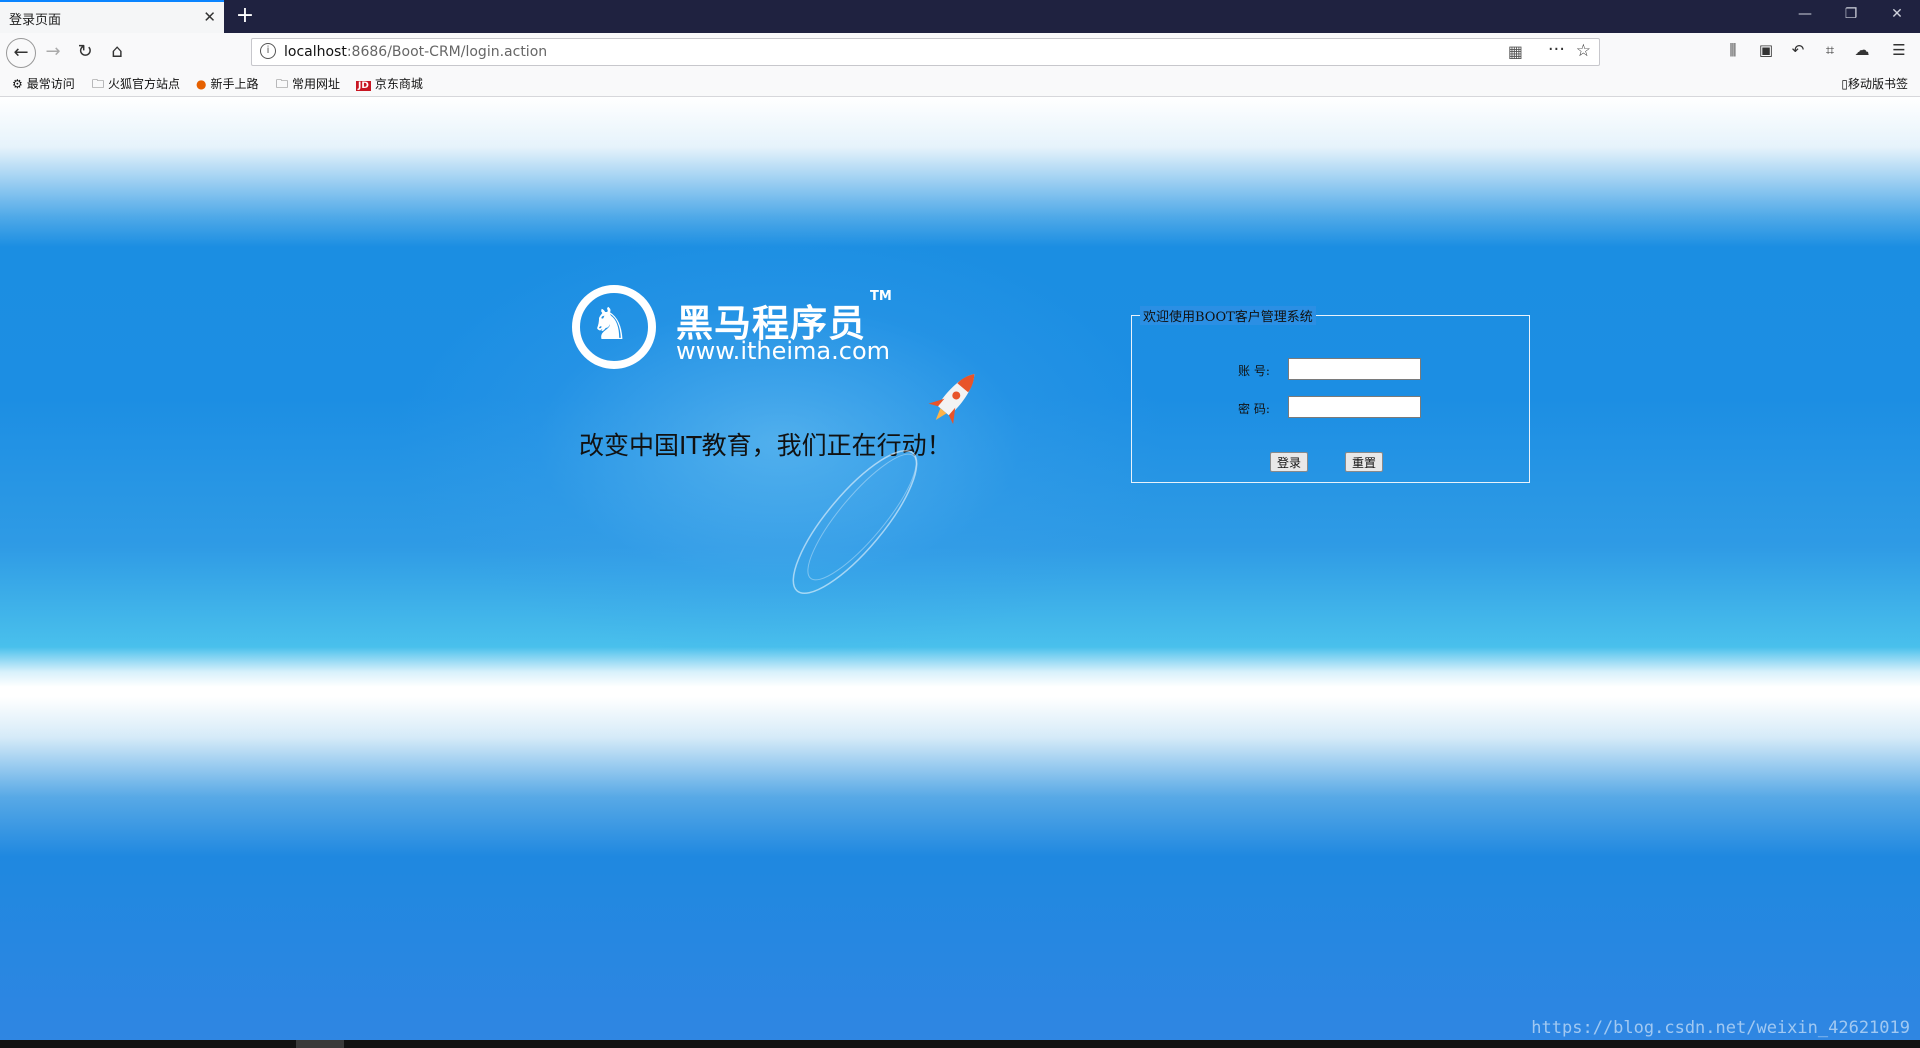 The height and width of the screenshot is (1048, 1920). I want to click on reset-button: 重置, so click(1364, 462).